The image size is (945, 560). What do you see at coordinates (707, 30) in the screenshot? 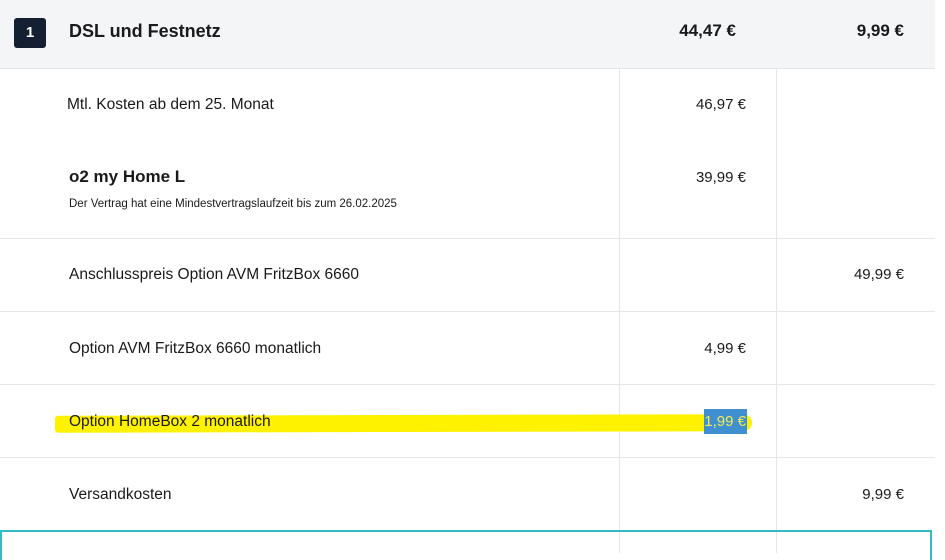
I see `section-monthly-total: 44,47 €` at bounding box center [707, 30].